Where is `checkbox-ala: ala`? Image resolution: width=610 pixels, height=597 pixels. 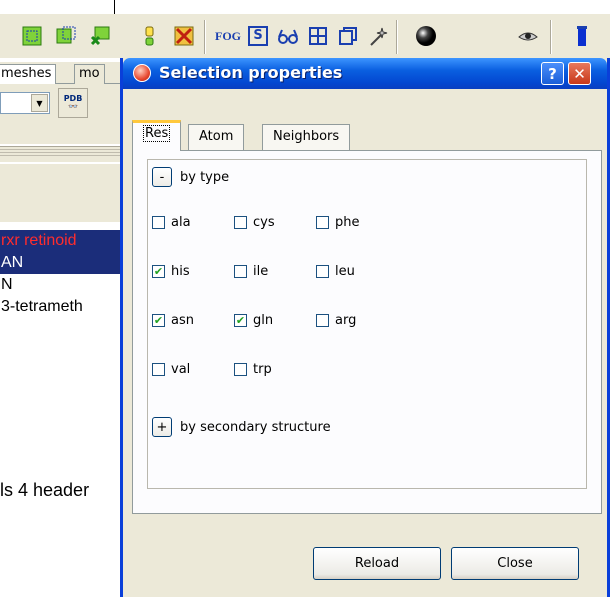
checkbox-ala: ala is located at coordinates (171, 222).